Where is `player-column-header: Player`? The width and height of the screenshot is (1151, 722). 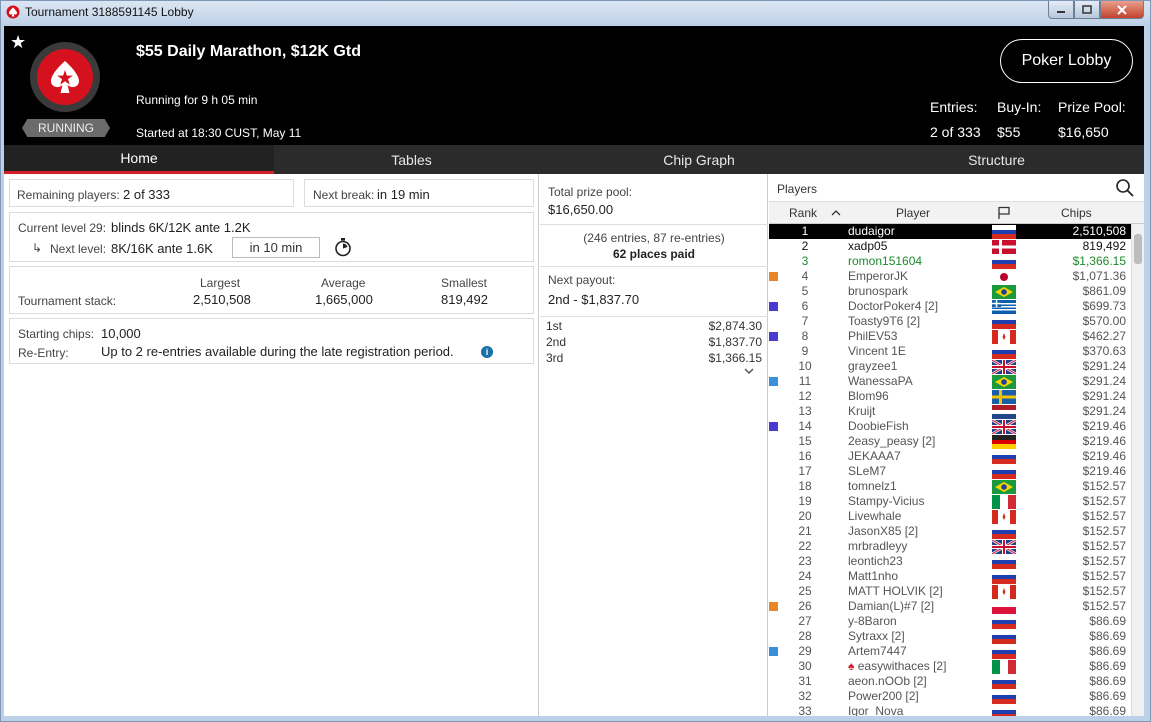
player-column-header: Player is located at coordinates (913, 213).